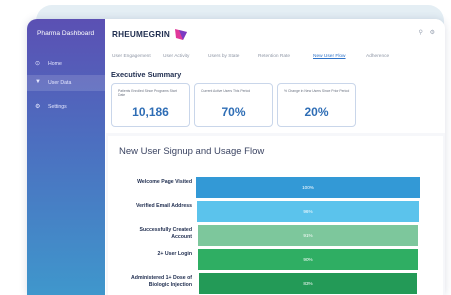 Image resolution: width=451 pixels, height=295 pixels. I want to click on home-icon: ⊙, so click(38, 64).